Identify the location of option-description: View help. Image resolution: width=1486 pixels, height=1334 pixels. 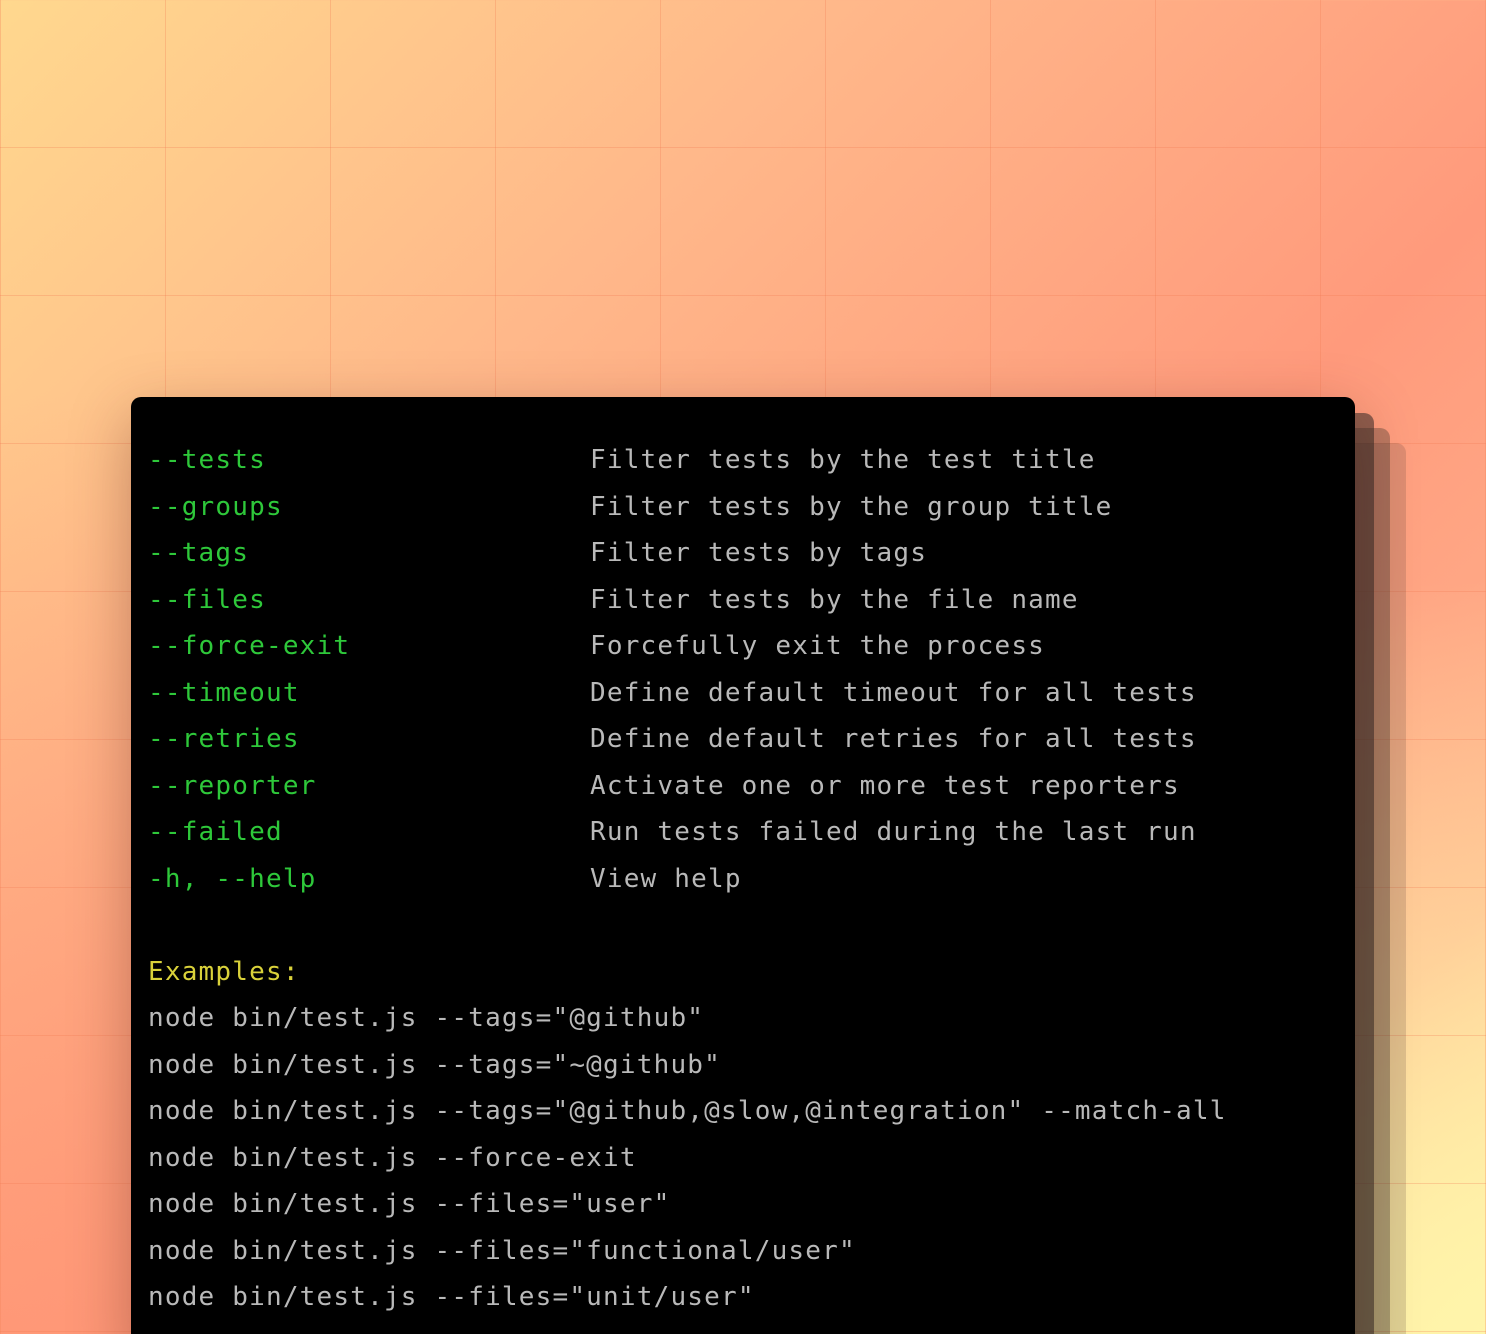
(666, 878).